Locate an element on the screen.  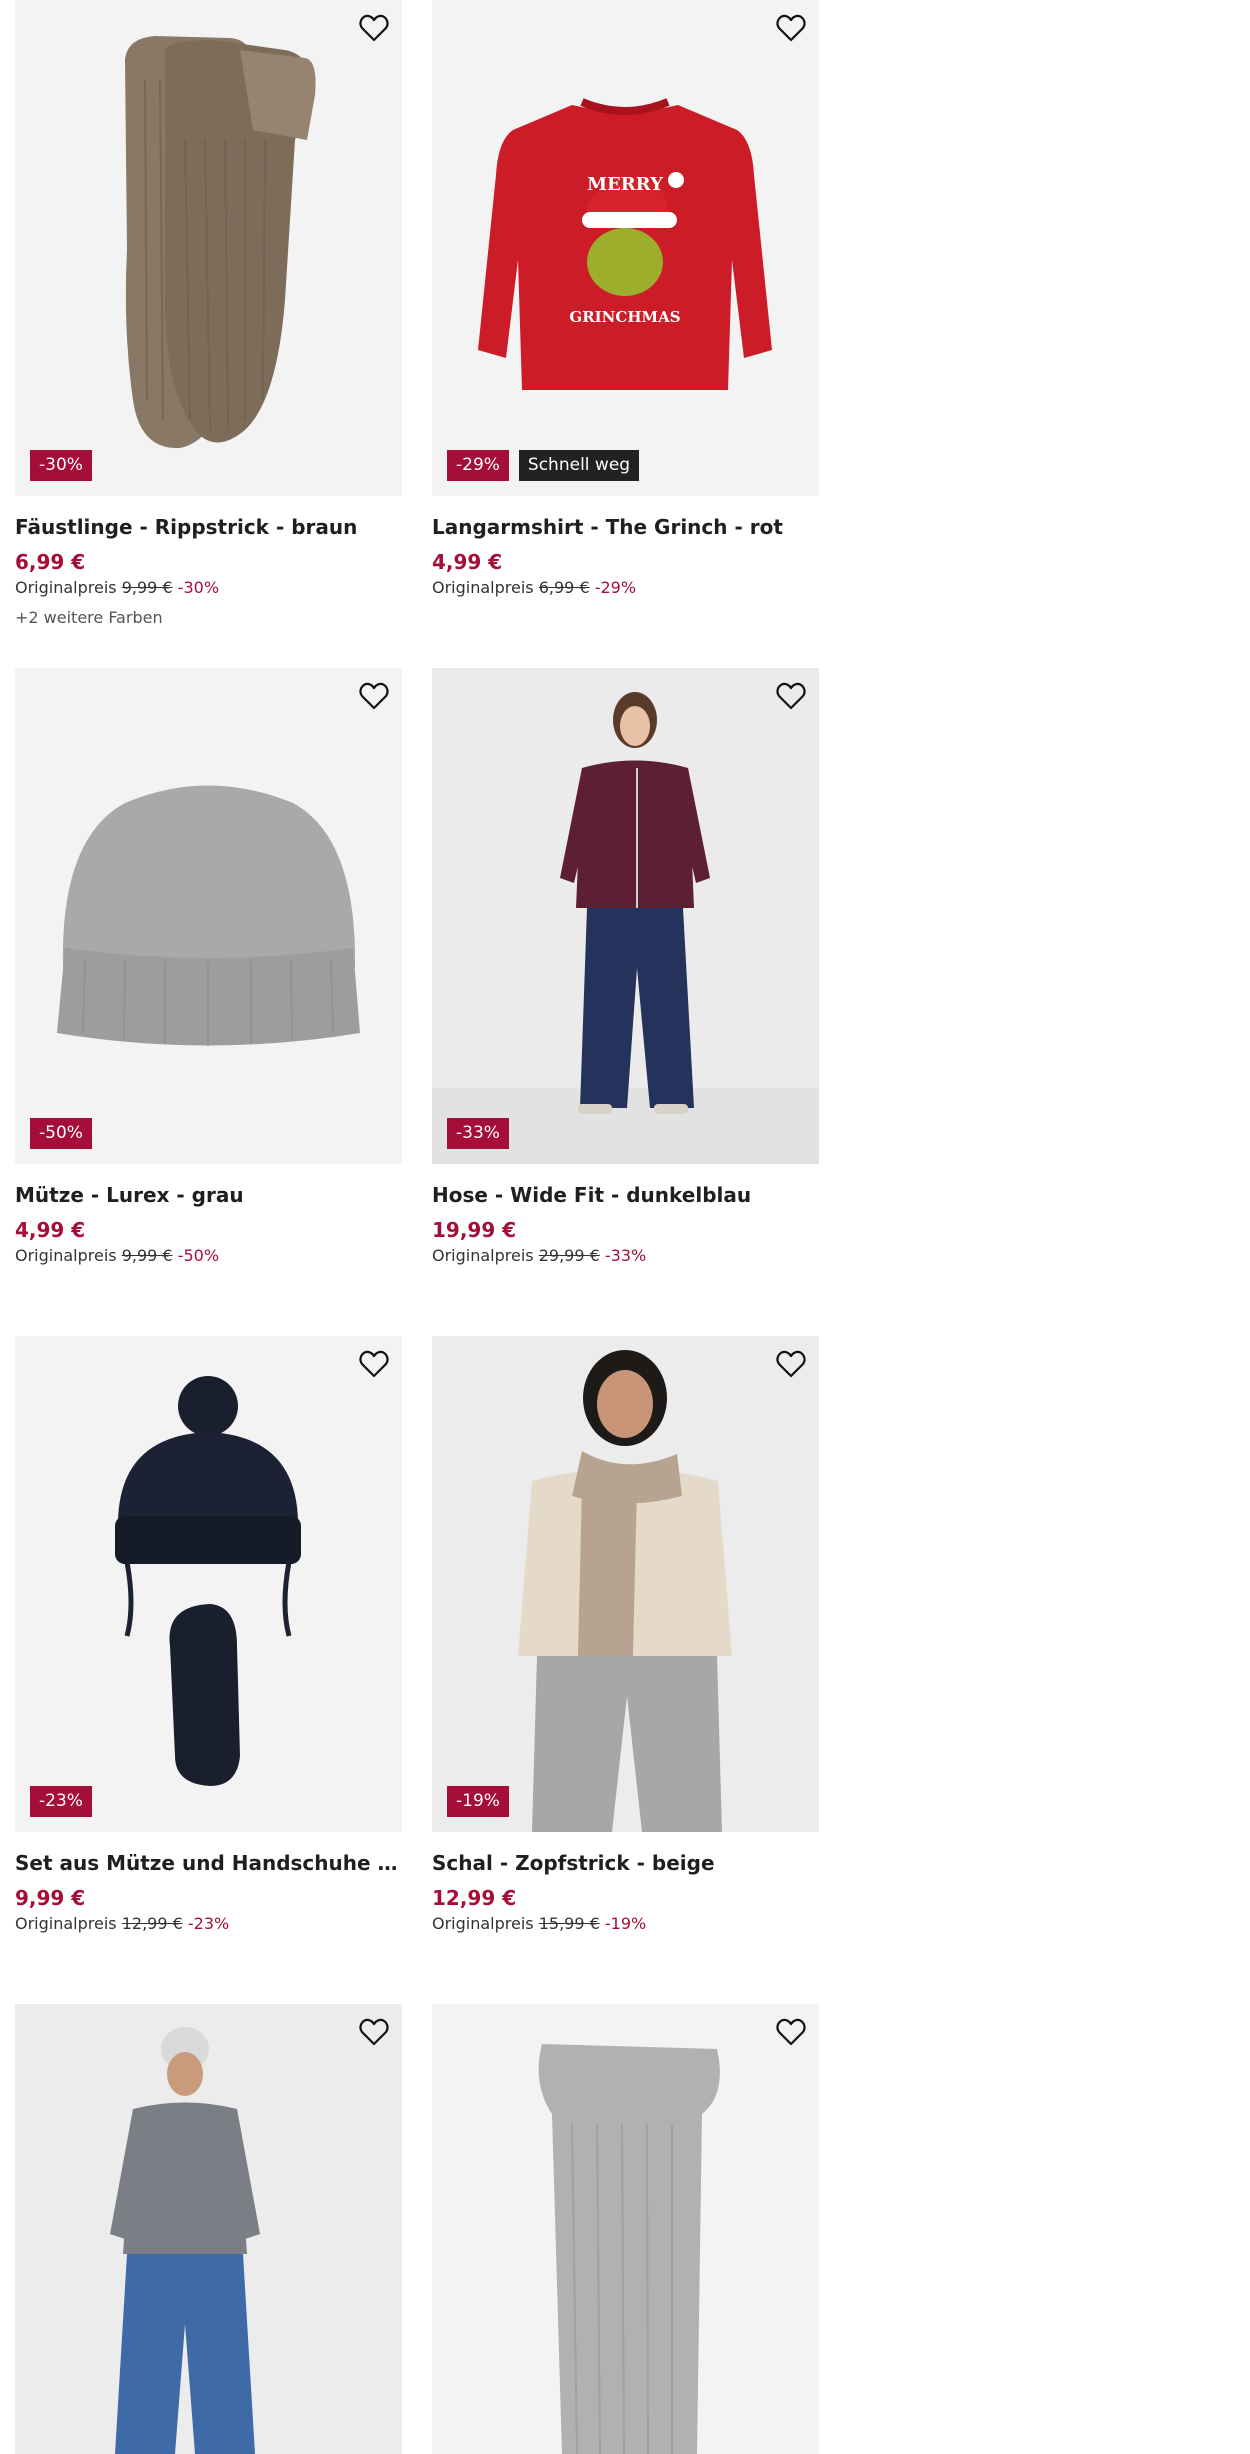
discount-percent: -19% is located at coordinates (625, 1923).